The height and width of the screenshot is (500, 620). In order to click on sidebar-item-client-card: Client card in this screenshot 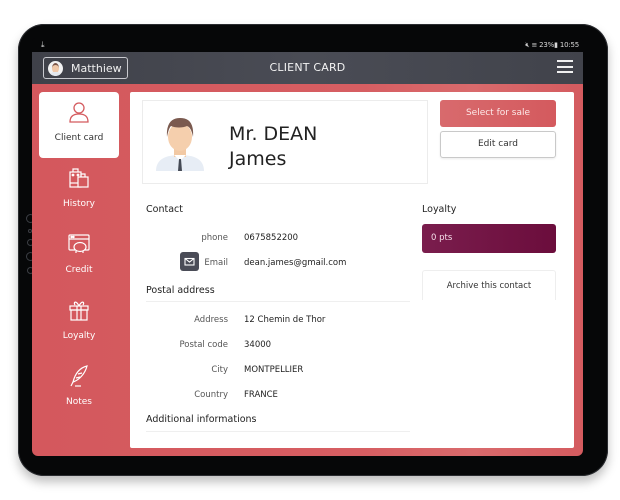, I will do `click(79, 125)`.